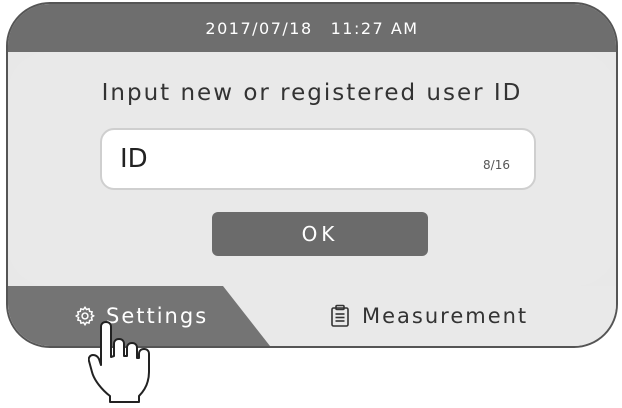  Describe the element at coordinates (318, 159) in the screenshot. I see `user-id-input: ID 8/16` at that location.